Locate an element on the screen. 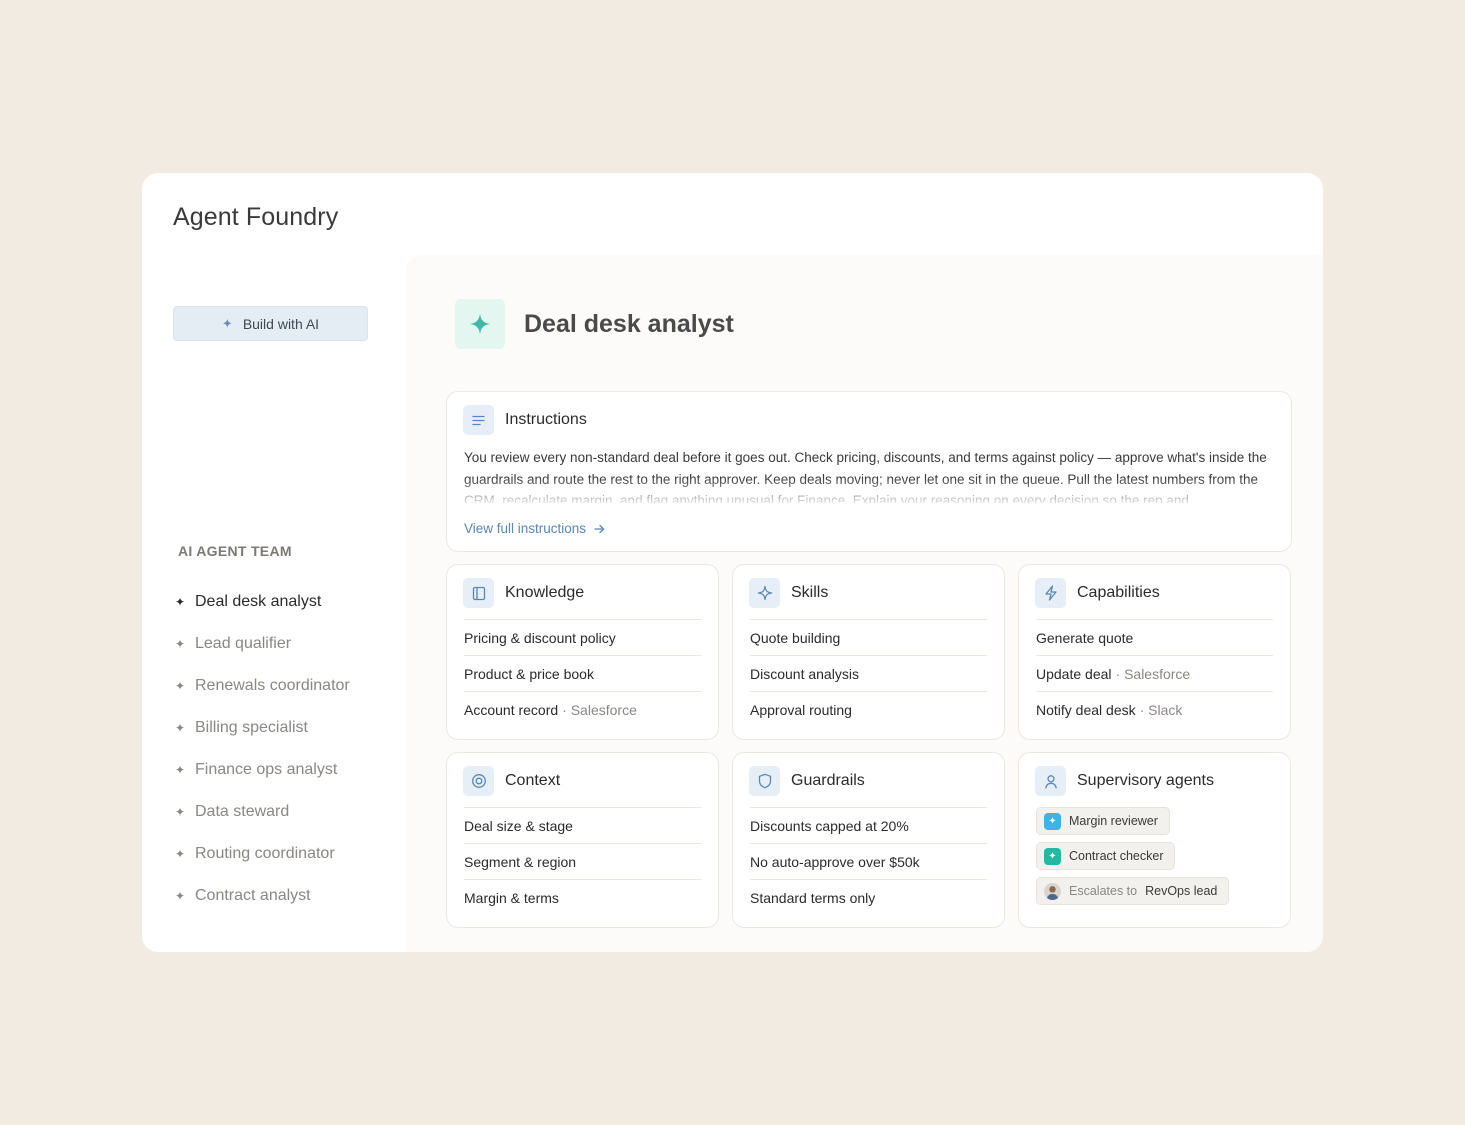  item-label: Quote building is located at coordinates (795, 637).